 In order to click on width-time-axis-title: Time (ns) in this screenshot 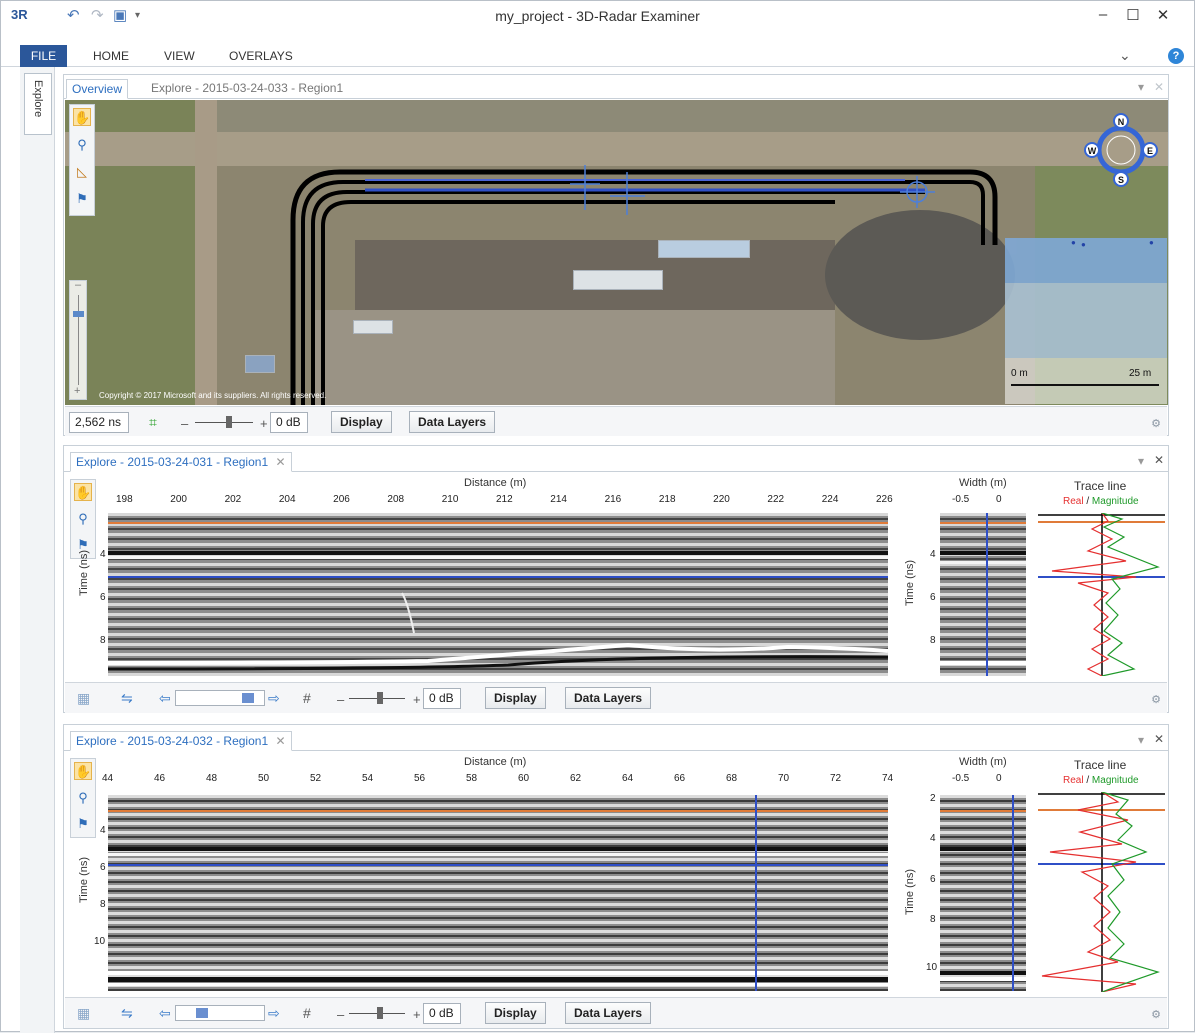, I will do `click(910, 582)`.